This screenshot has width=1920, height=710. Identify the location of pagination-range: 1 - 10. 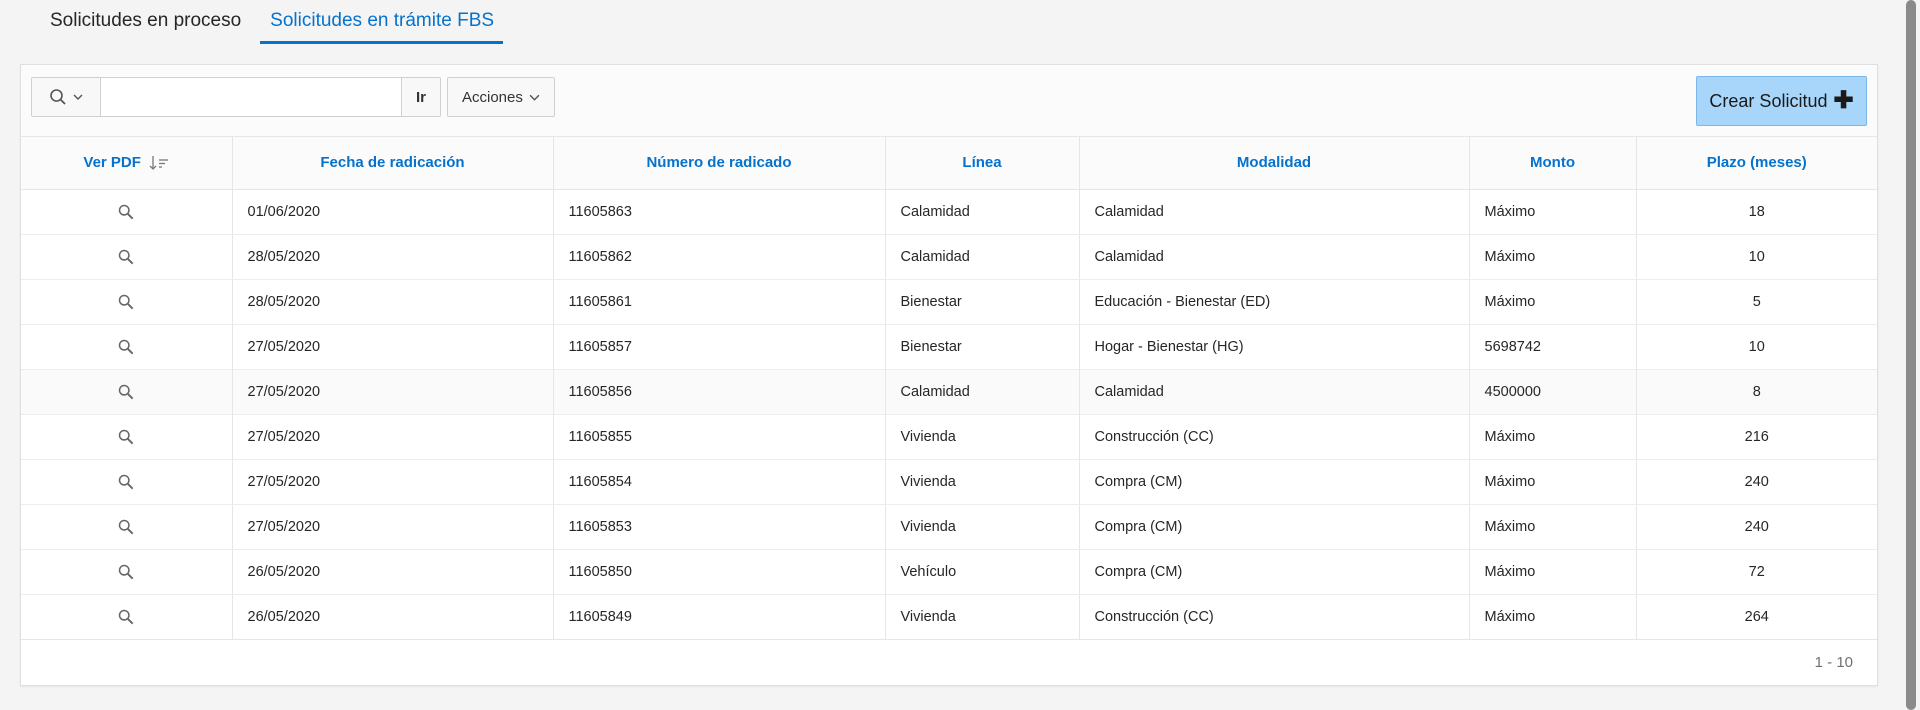
(1833, 662).